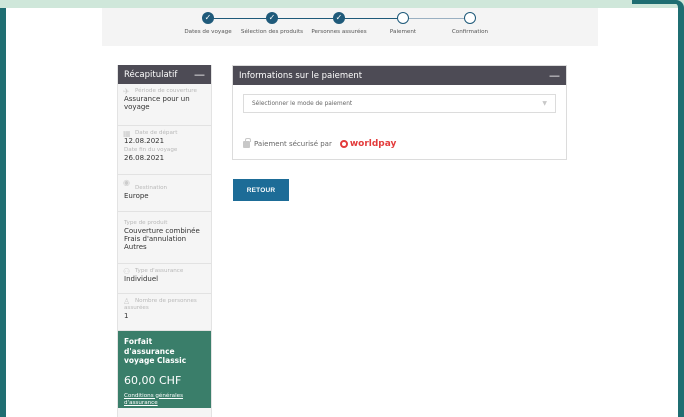  Describe the element at coordinates (261, 190) in the screenshot. I see `back-button: RETOUR` at that location.